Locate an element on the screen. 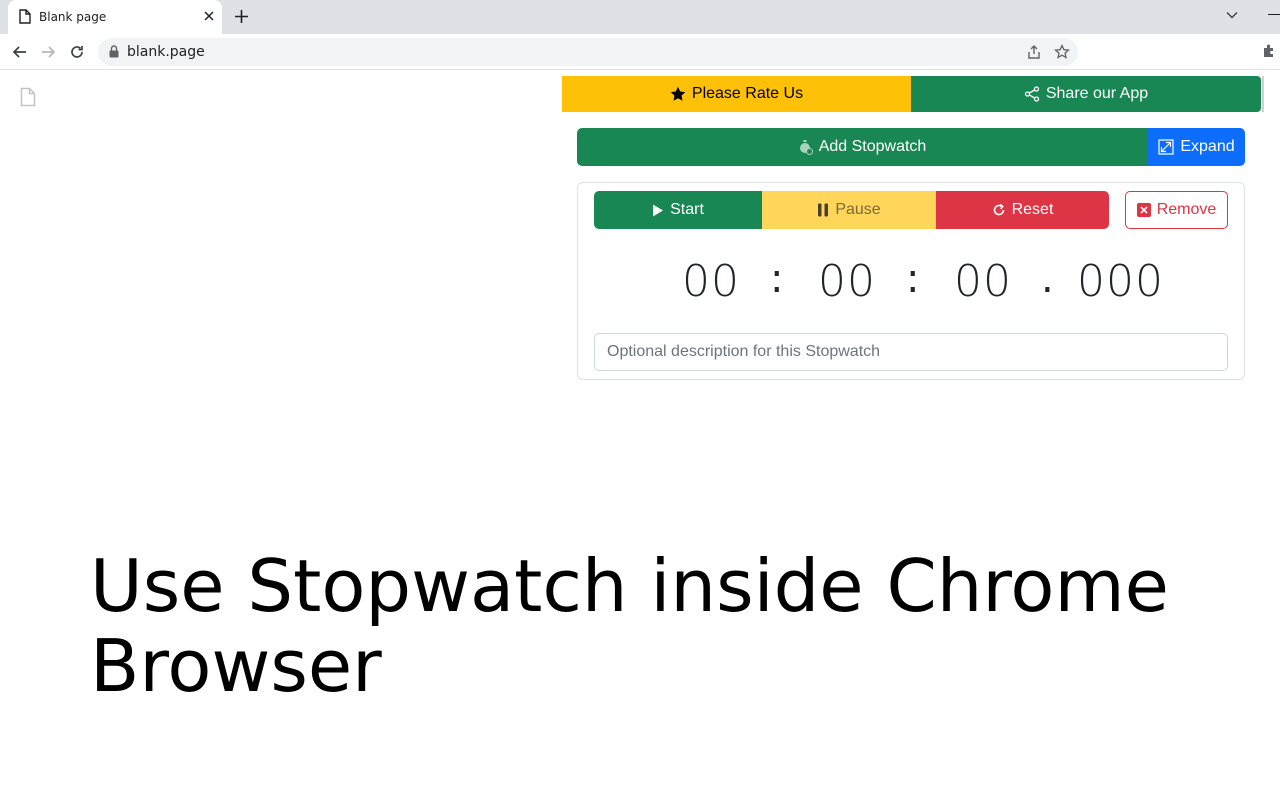 The height and width of the screenshot is (800, 1280). reload-icon is located at coordinates (77, 52).